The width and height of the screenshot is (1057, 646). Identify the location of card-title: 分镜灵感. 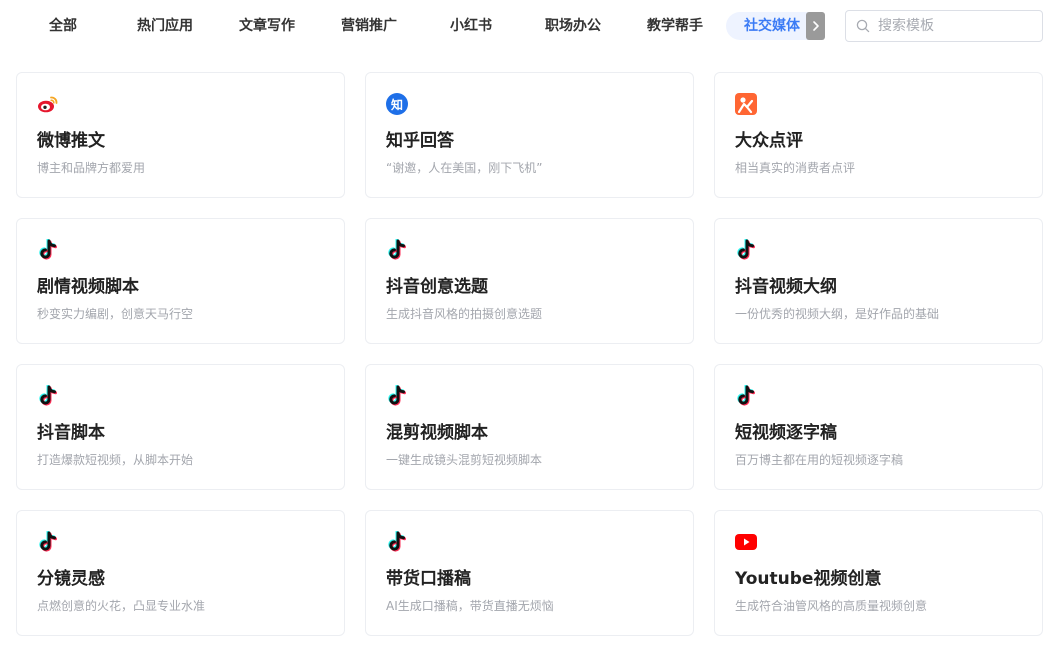
(71, 579).